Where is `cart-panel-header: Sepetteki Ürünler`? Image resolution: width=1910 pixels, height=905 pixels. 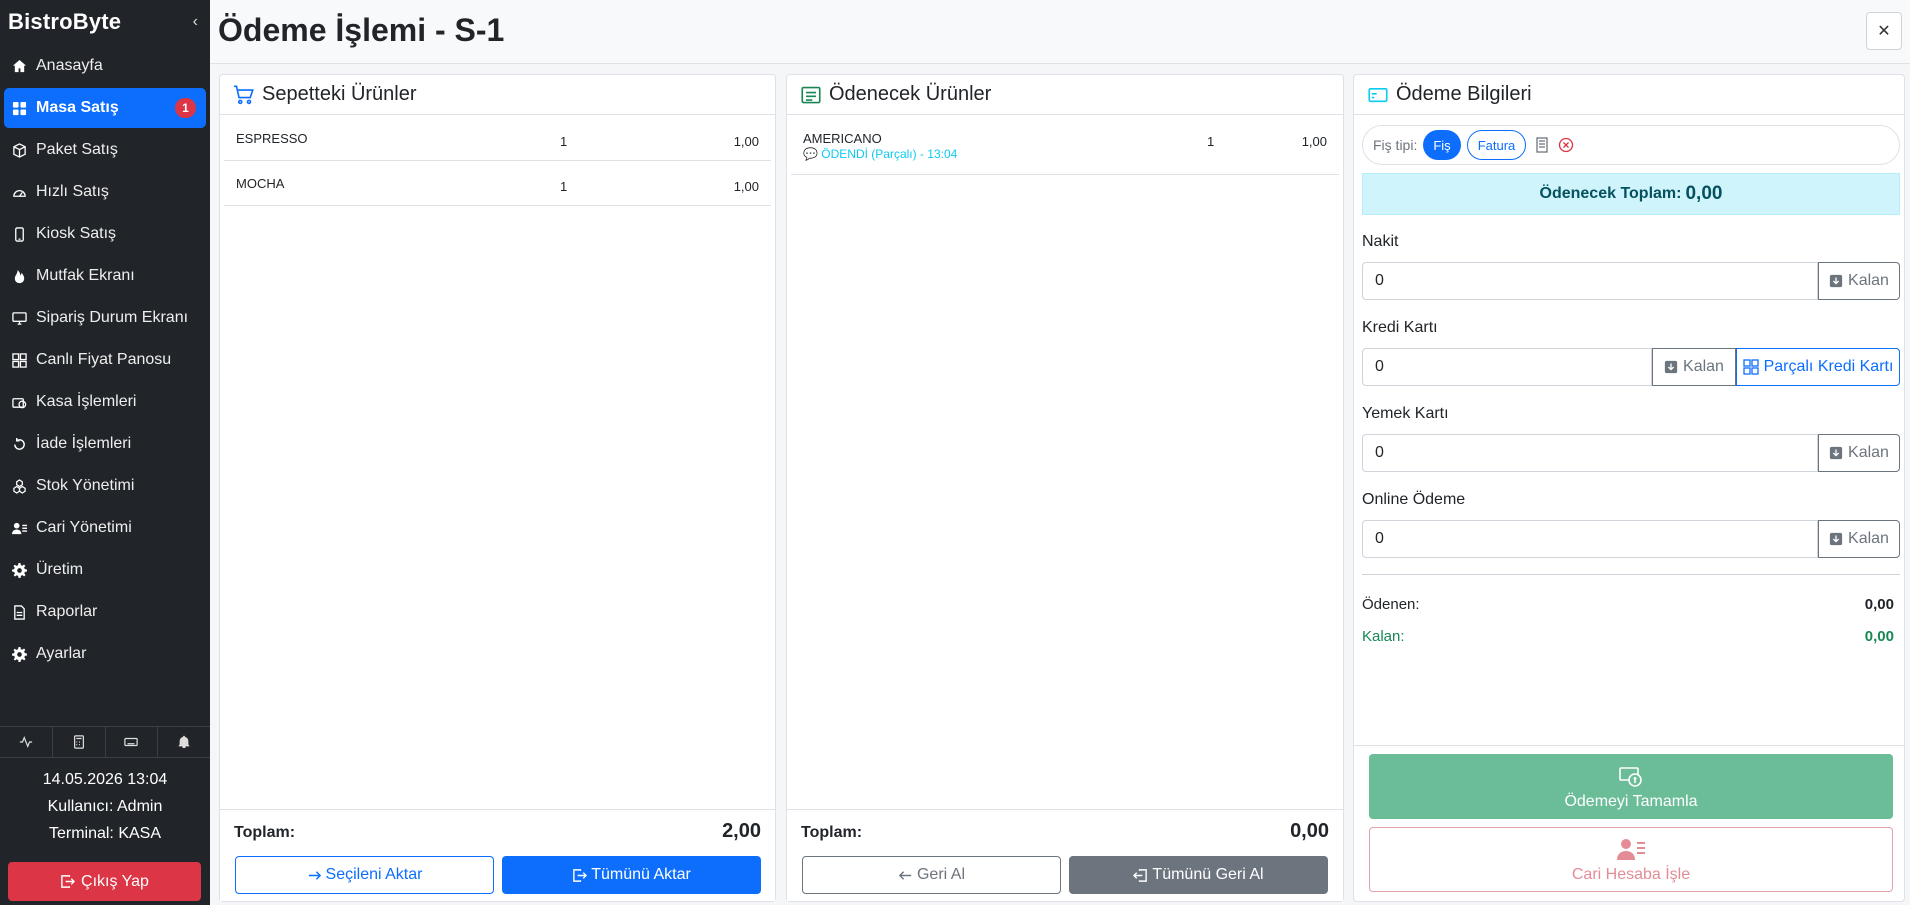
cart-panel-header: Sepetteki Ürünler is located at coordinates (497, 95).